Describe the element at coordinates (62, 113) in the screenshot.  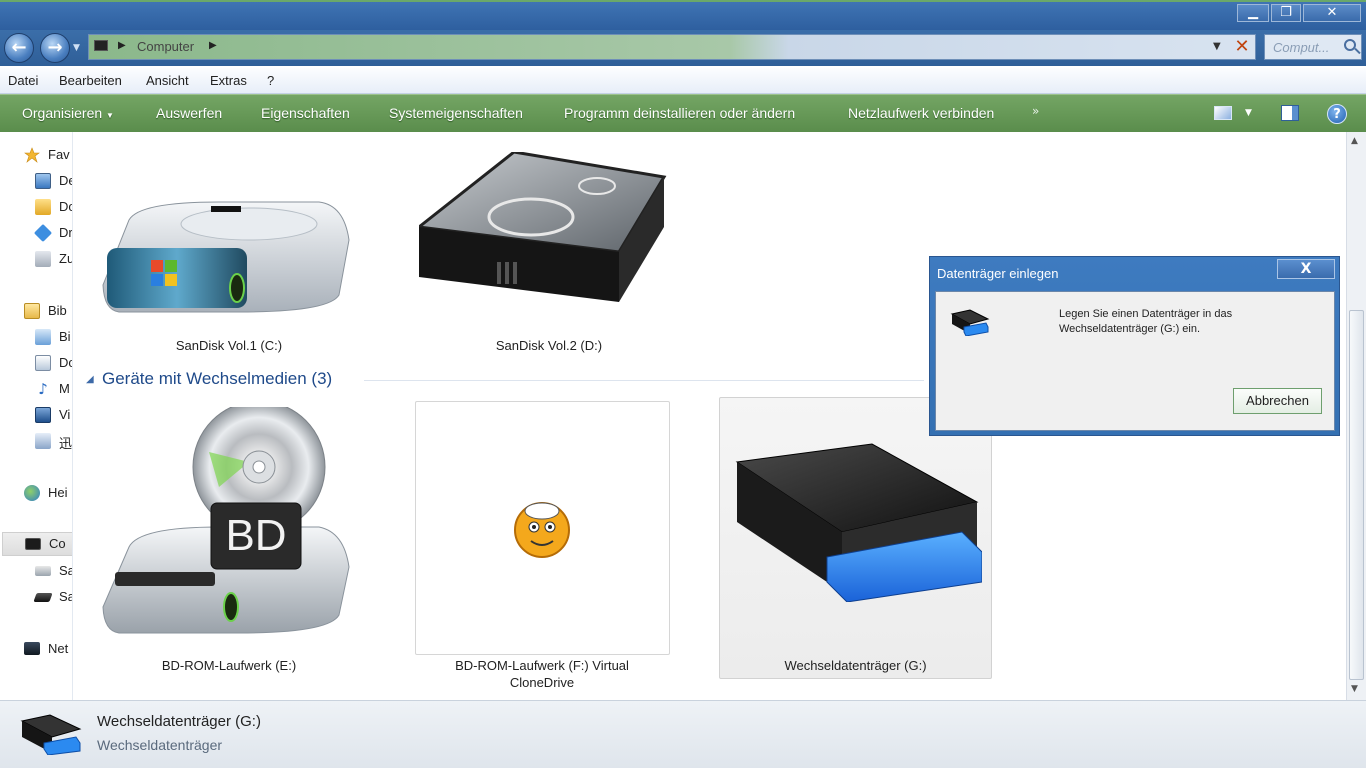
I see `organize-label: Organisieren` at that location.